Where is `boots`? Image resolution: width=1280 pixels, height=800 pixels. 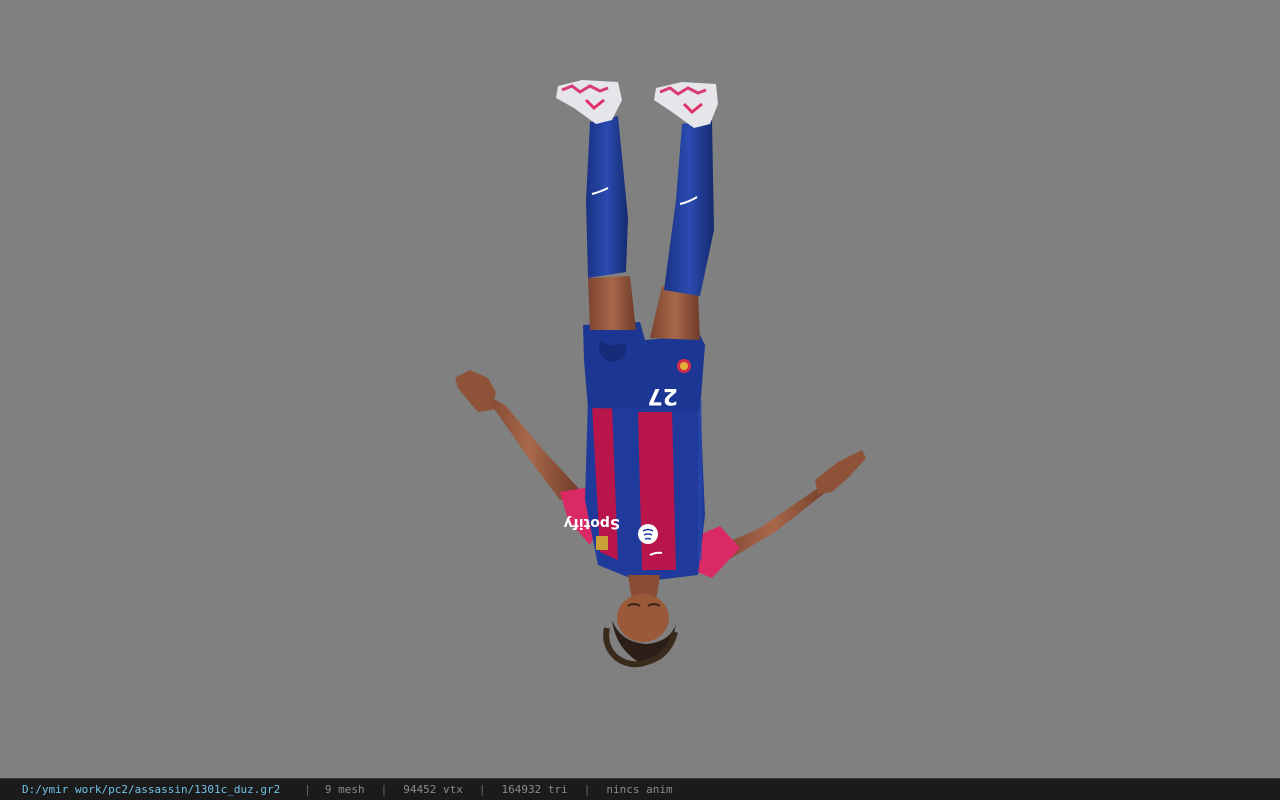
boots is located at coordinates (637, 104).